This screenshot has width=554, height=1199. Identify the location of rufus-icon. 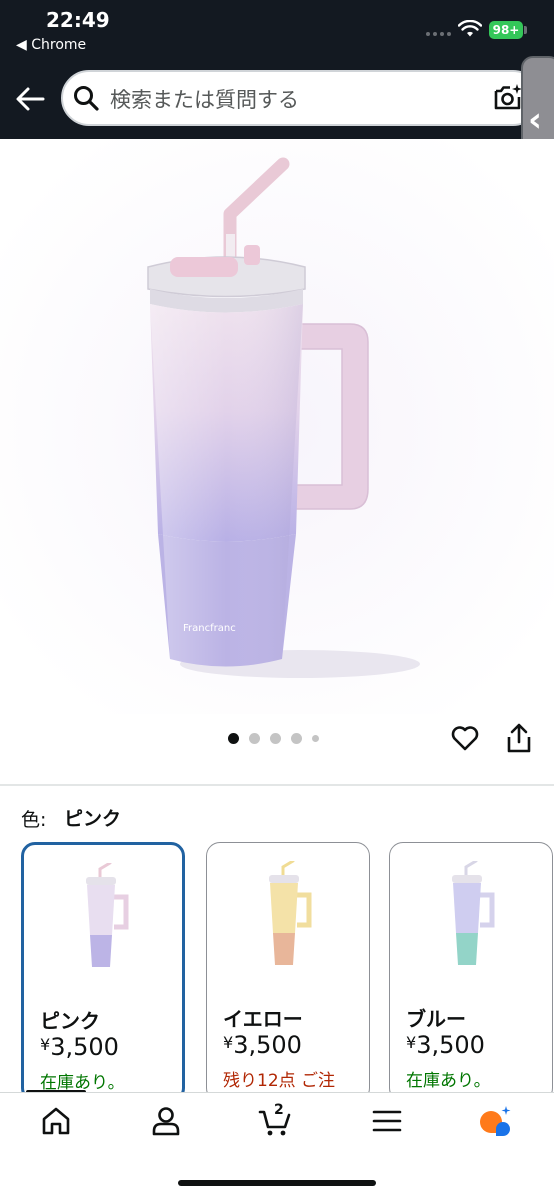
(495, 1121).